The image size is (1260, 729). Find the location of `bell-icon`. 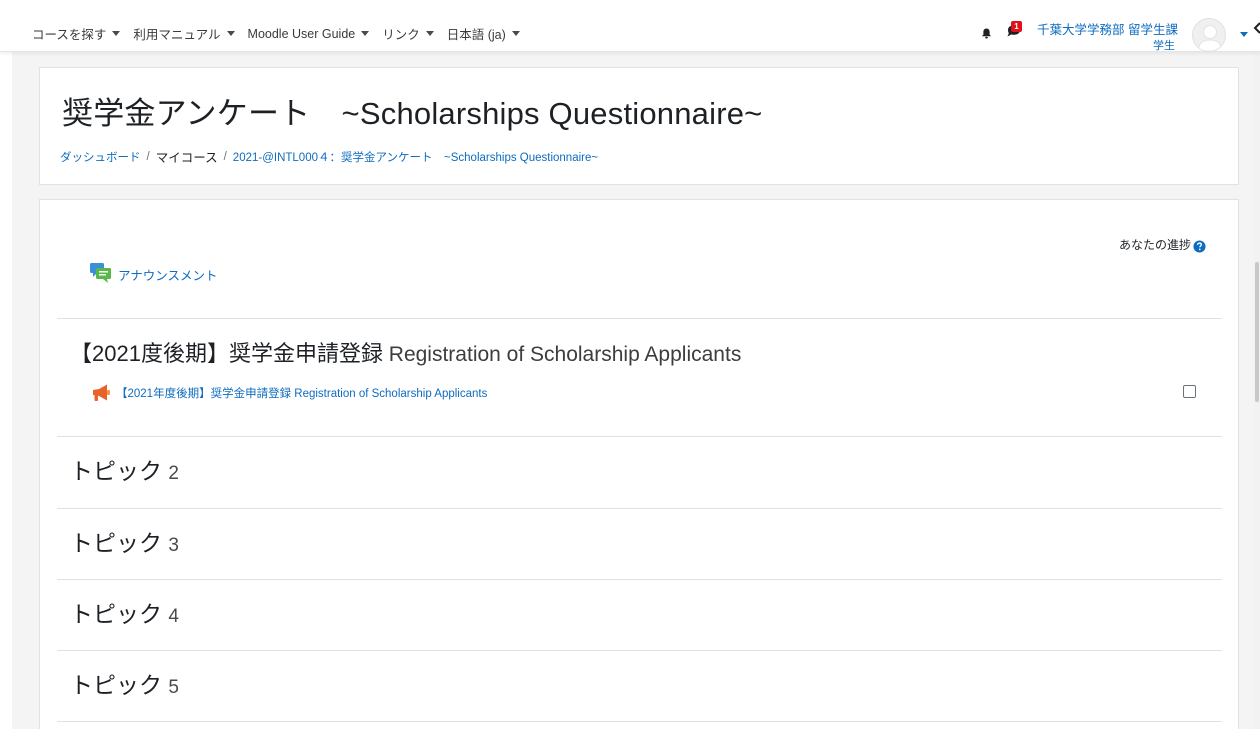

bell-icon is located at coordinates (986, 33).